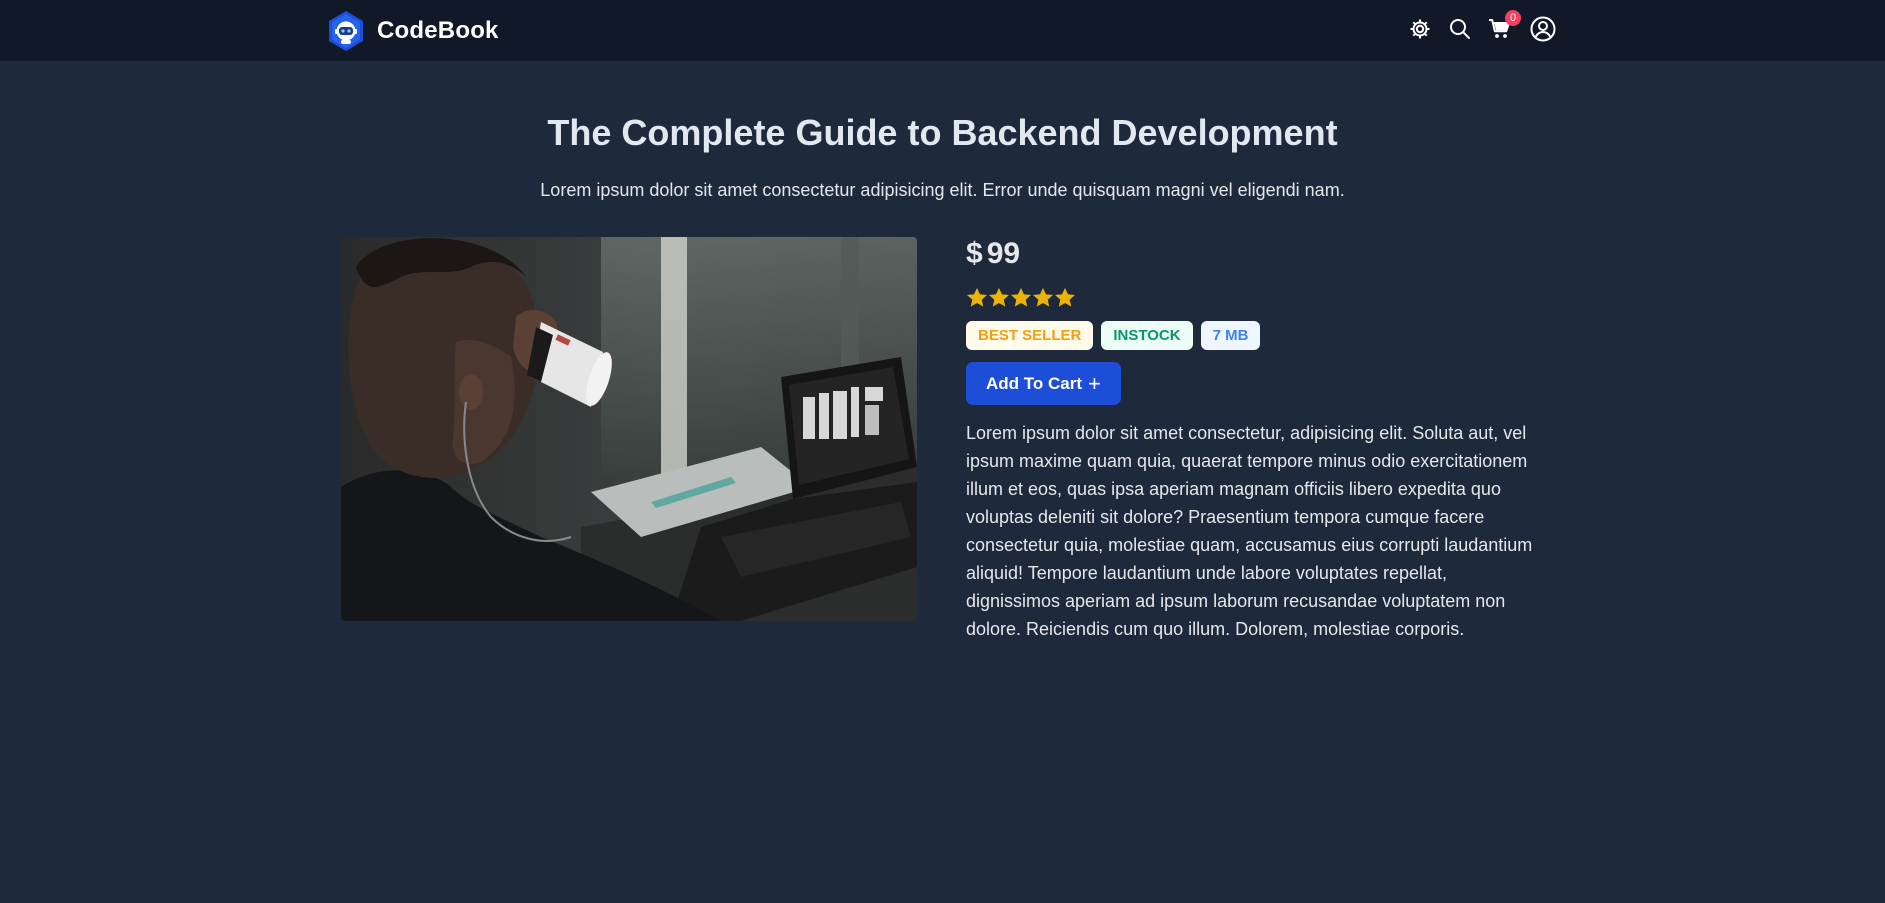 This screenshot has width=1885, height=903. I want to click on product-image, so click(629, 429).